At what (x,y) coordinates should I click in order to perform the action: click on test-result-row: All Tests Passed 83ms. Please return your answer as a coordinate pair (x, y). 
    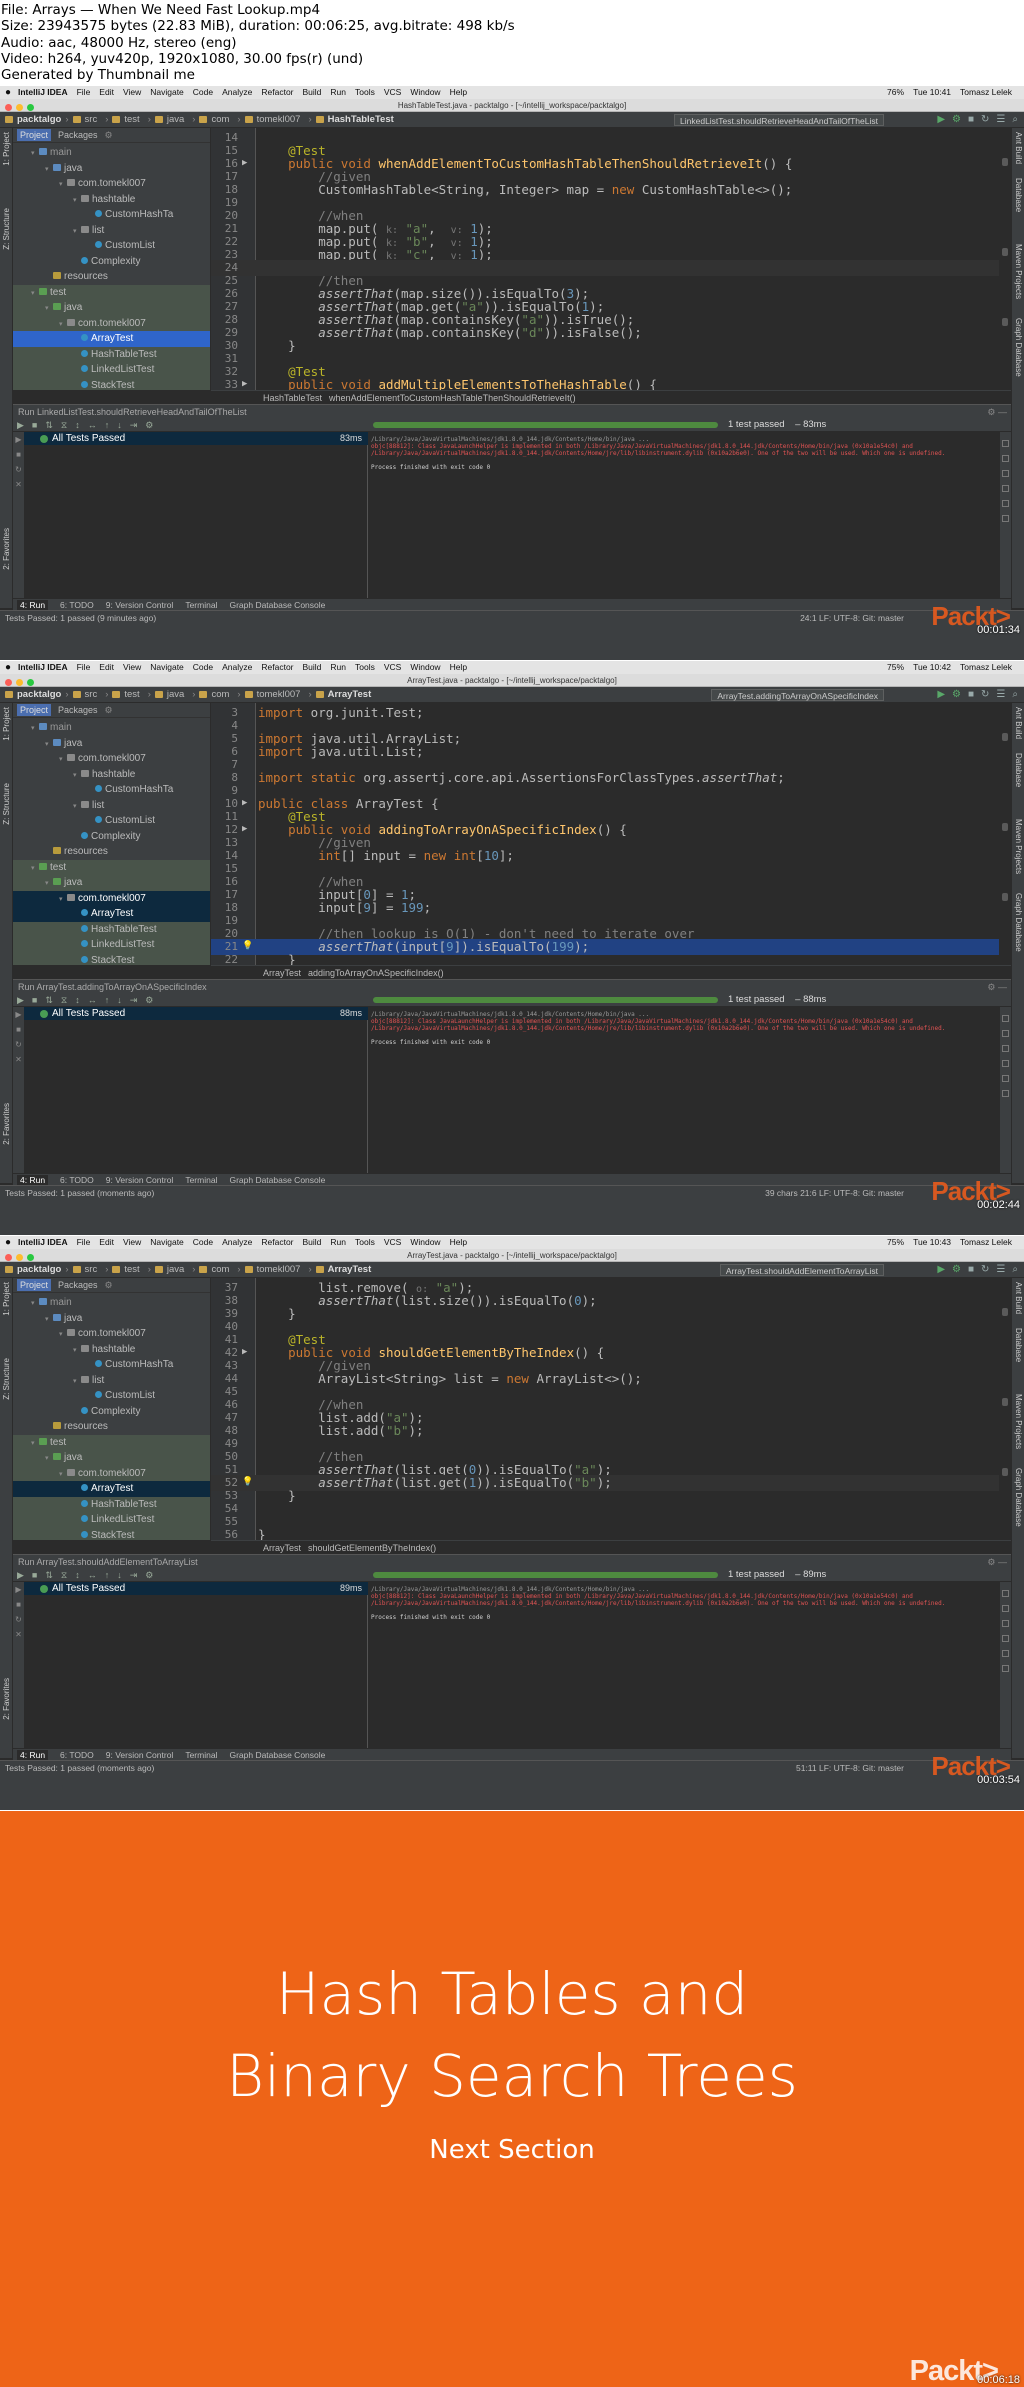
    Looking at the image, I should click on (196, 438).